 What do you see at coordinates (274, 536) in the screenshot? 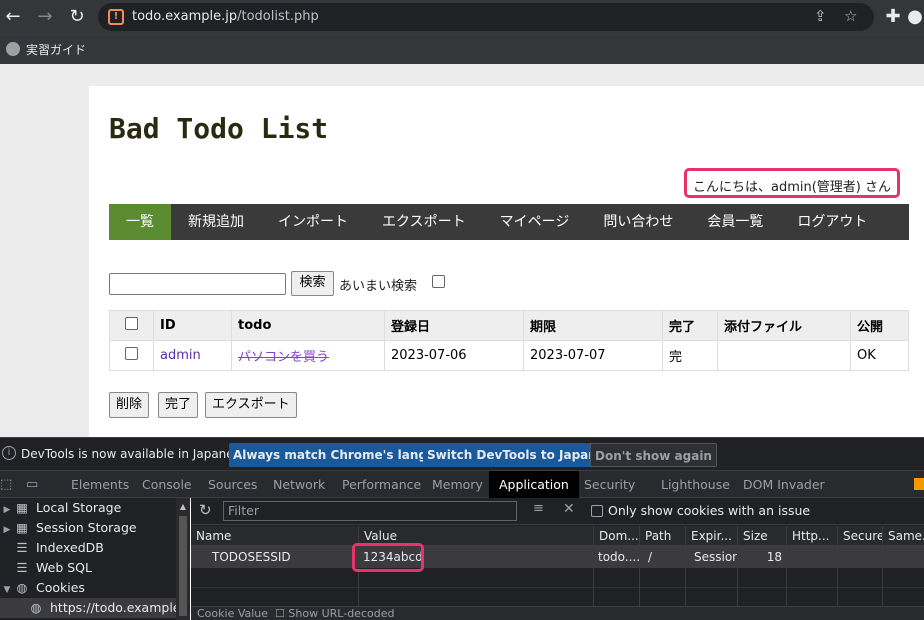
I see `cookie-col-name: Name` at bounding box center [274, 536].